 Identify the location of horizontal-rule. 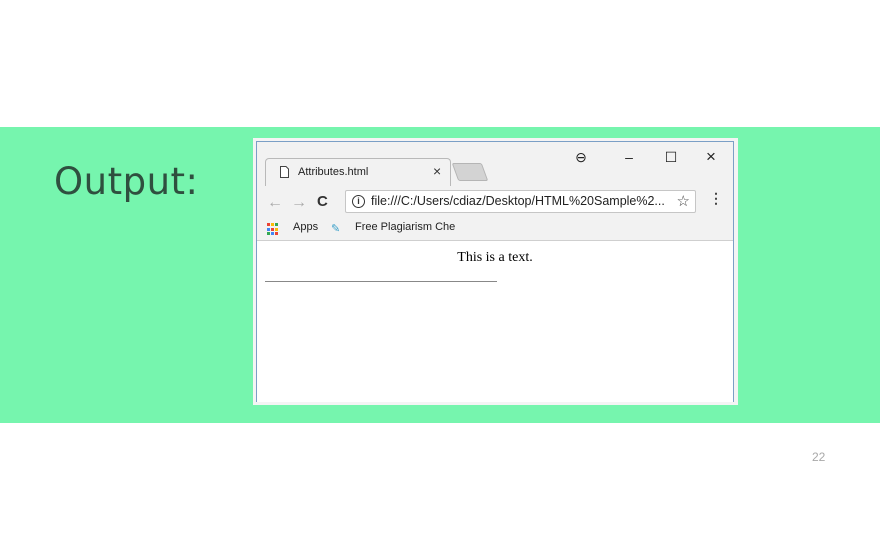
(381, 281).